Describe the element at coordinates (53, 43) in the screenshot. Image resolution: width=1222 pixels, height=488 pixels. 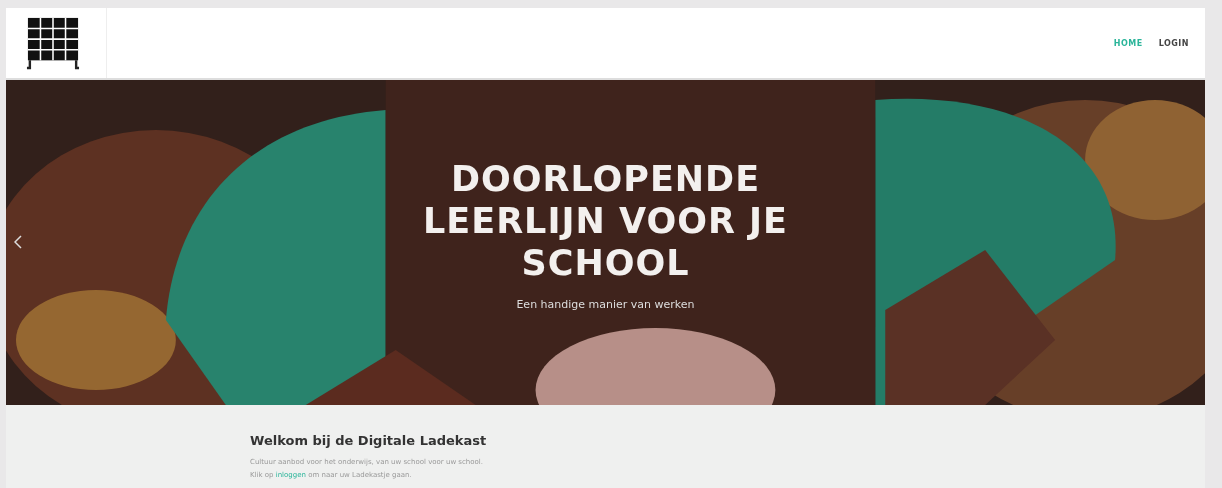
I see `cabinet-logo-icon` at that location.